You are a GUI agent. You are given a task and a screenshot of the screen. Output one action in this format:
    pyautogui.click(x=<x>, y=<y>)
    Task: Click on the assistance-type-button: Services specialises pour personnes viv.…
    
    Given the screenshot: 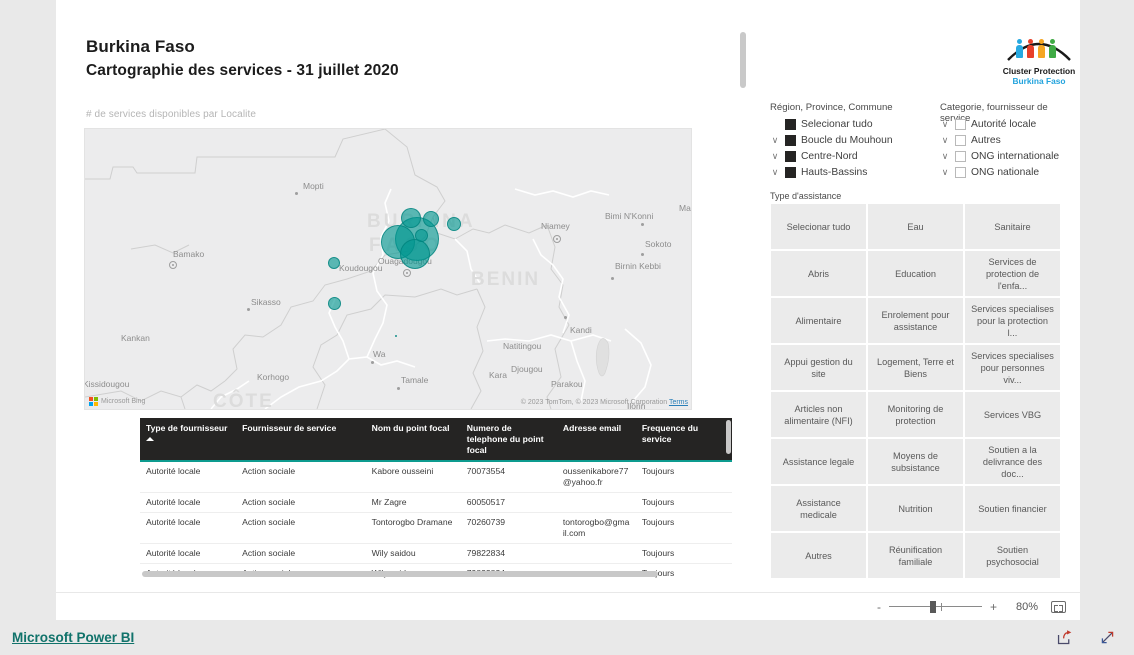 What is the action you would take?
    pyautogui.click(x=1012, y=367)
    